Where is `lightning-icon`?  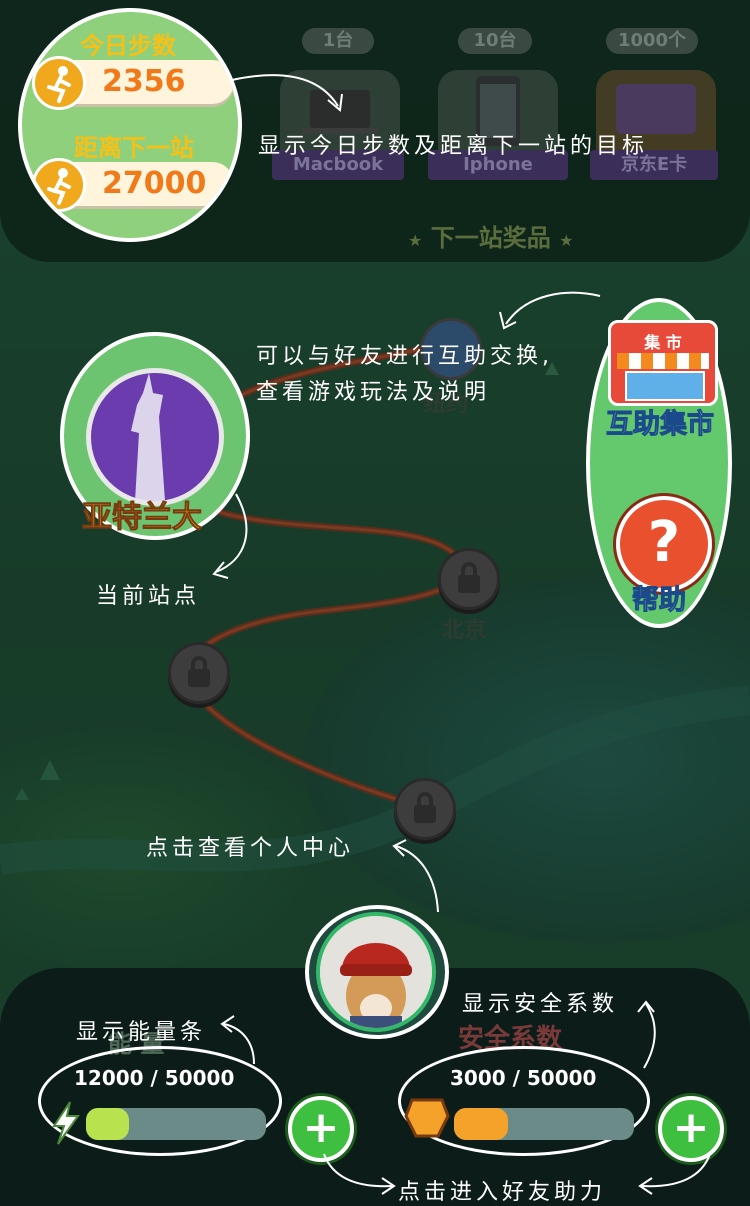
lightning-icon is located at coordinates (65, 1123).